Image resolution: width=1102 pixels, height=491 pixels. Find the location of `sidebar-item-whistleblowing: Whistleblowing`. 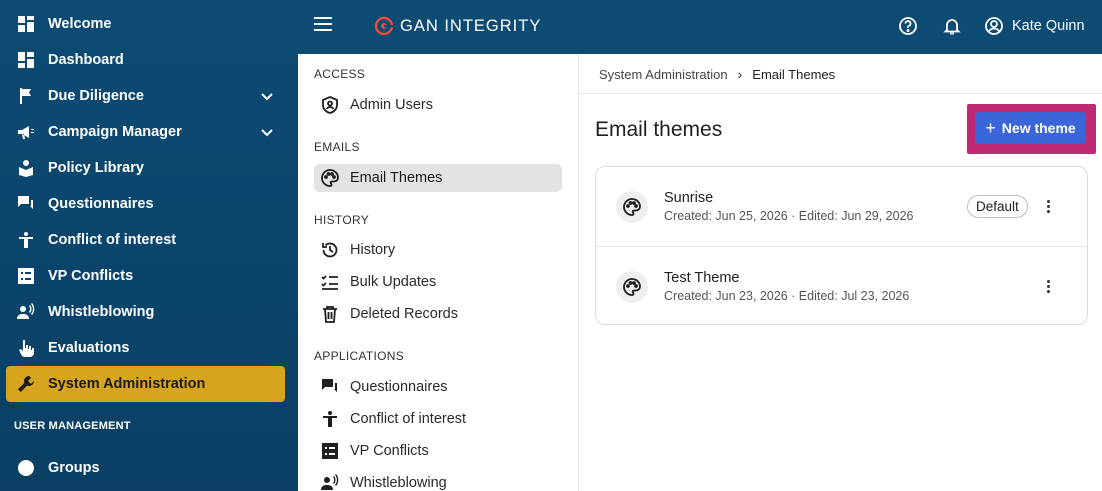

sidebar-item-whistleblowing: Whistleblowing is located at coordinates (145, 312).